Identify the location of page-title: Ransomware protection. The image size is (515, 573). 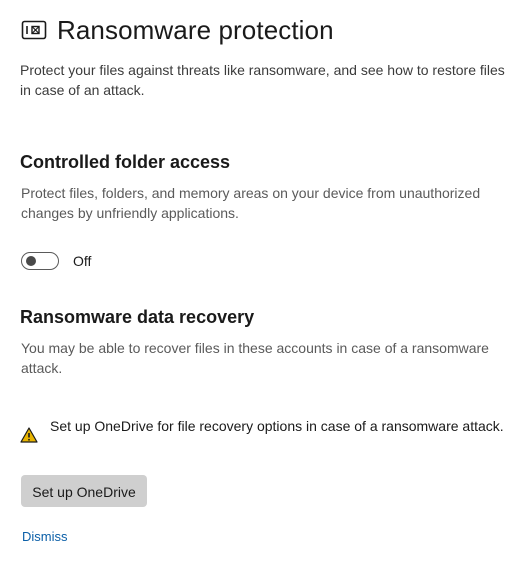
(195, 30).